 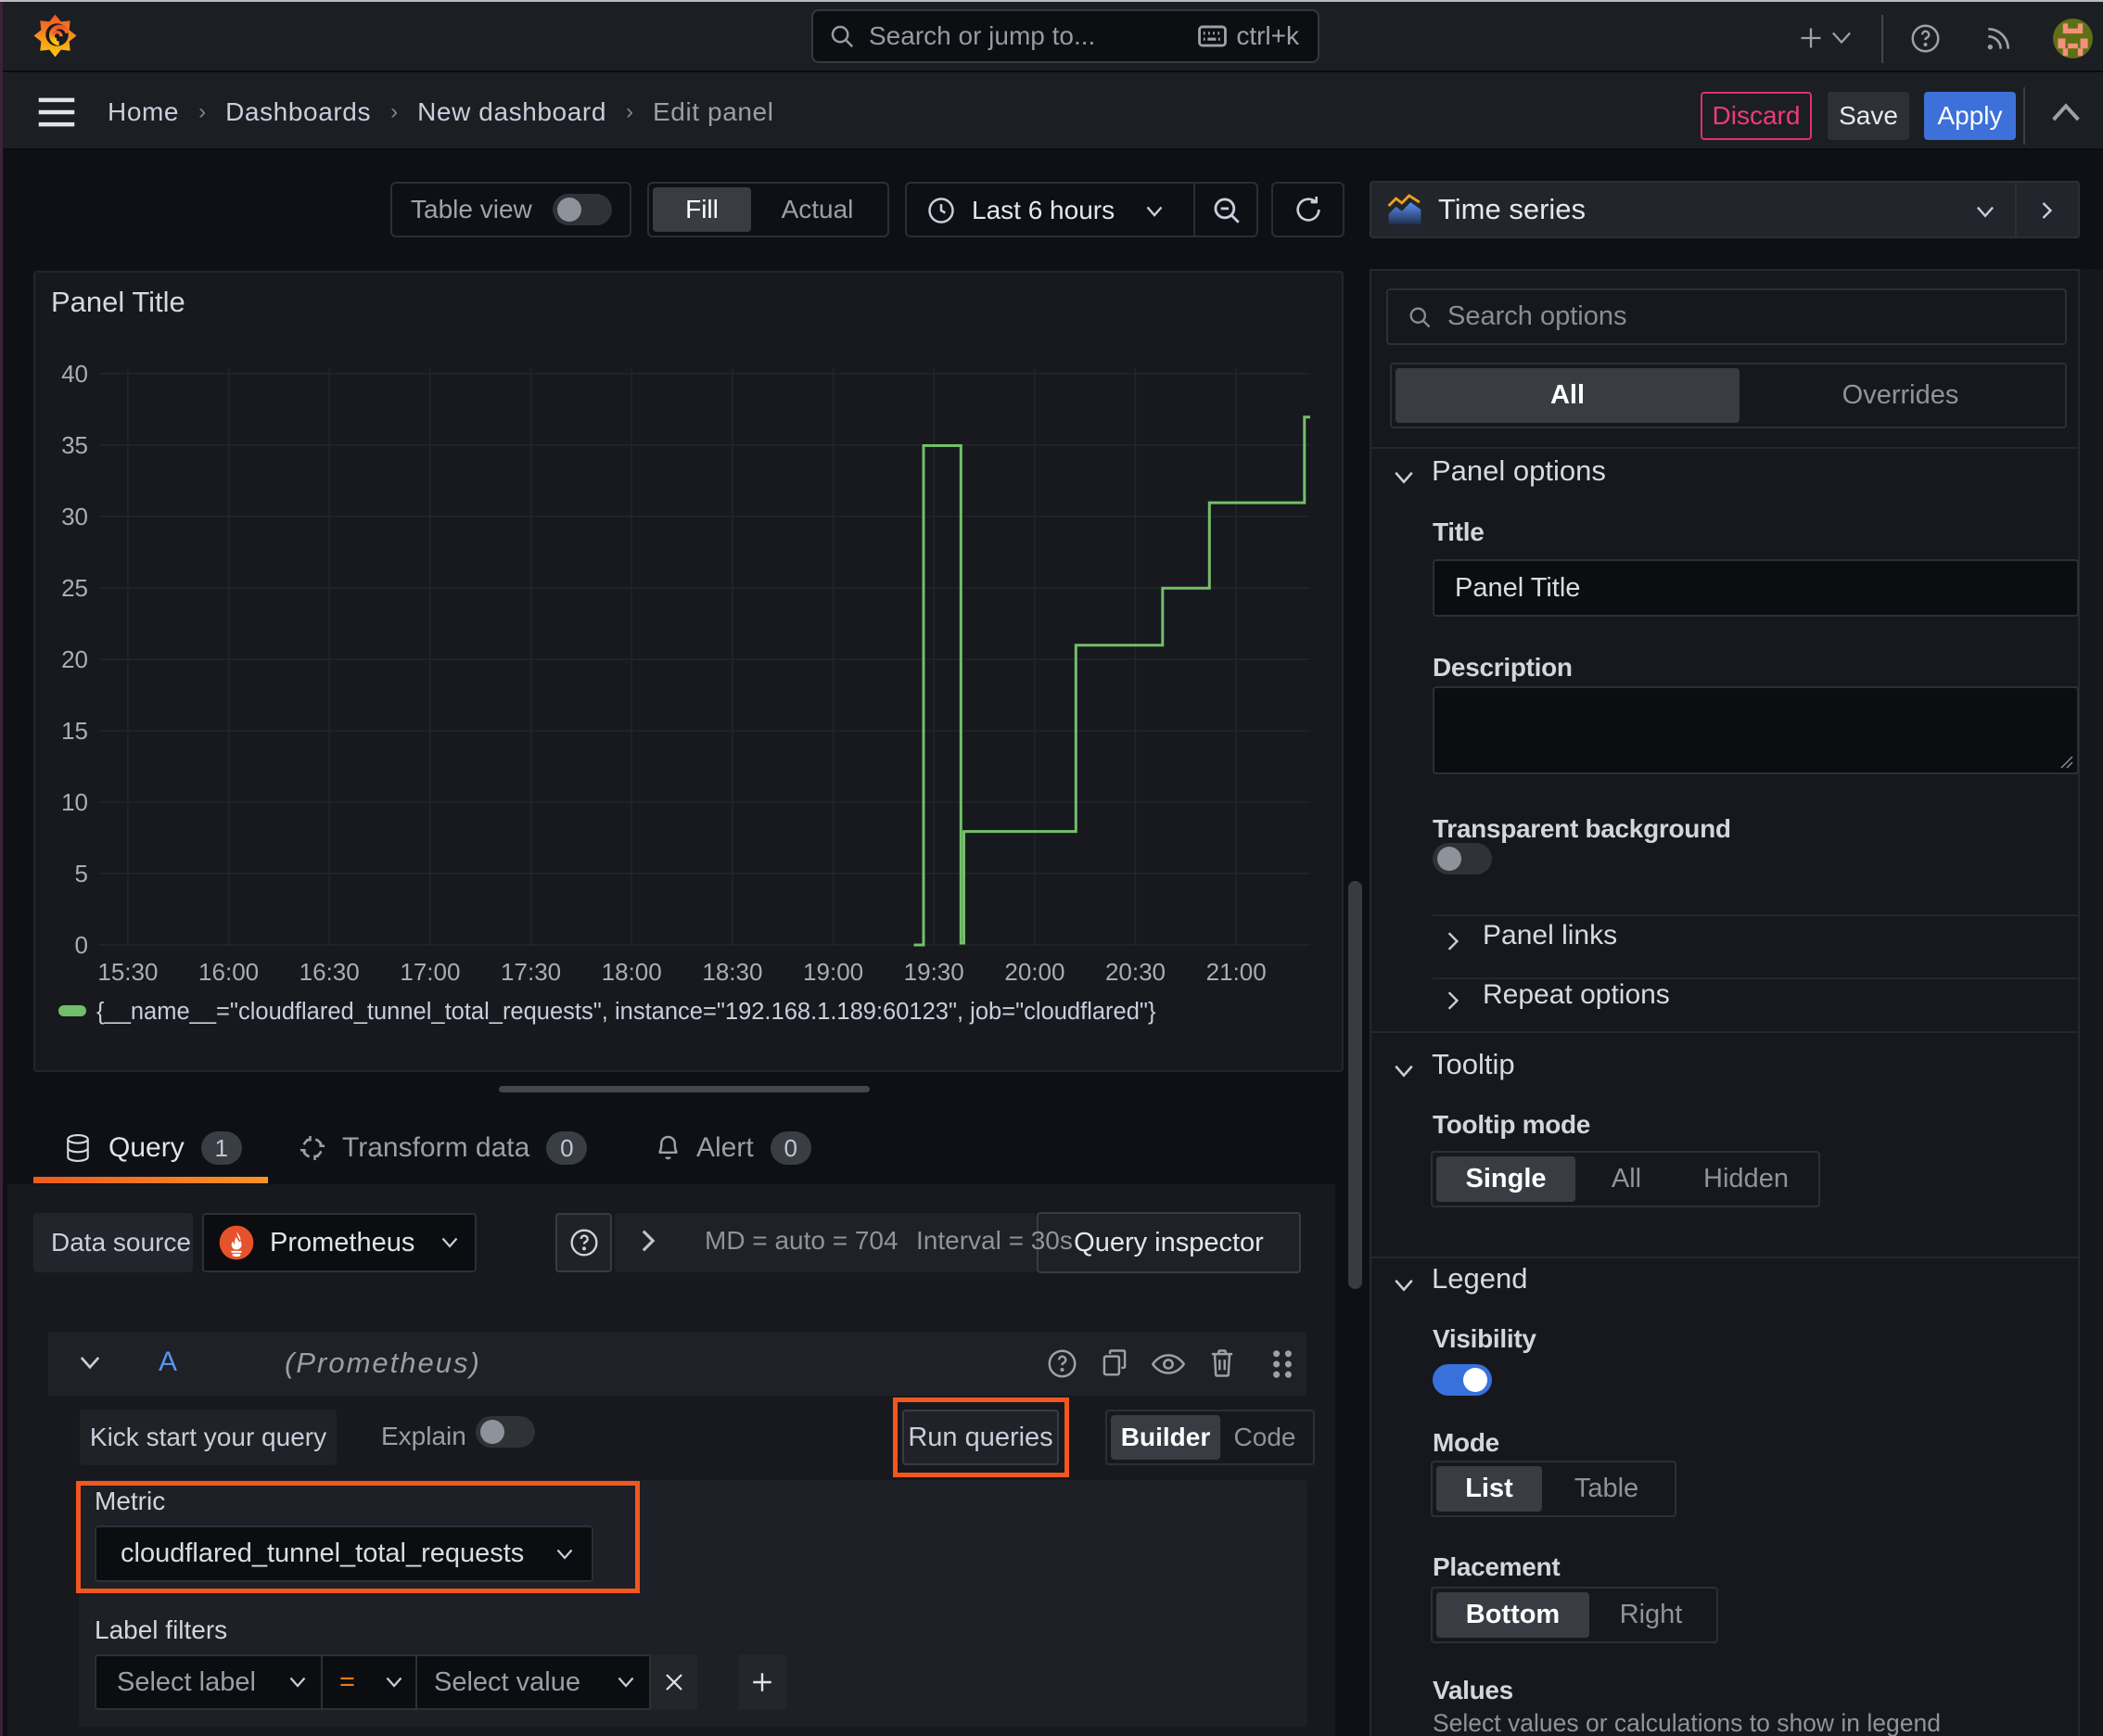 I want to click on svg-text: 5, so click(x=81, y=874).